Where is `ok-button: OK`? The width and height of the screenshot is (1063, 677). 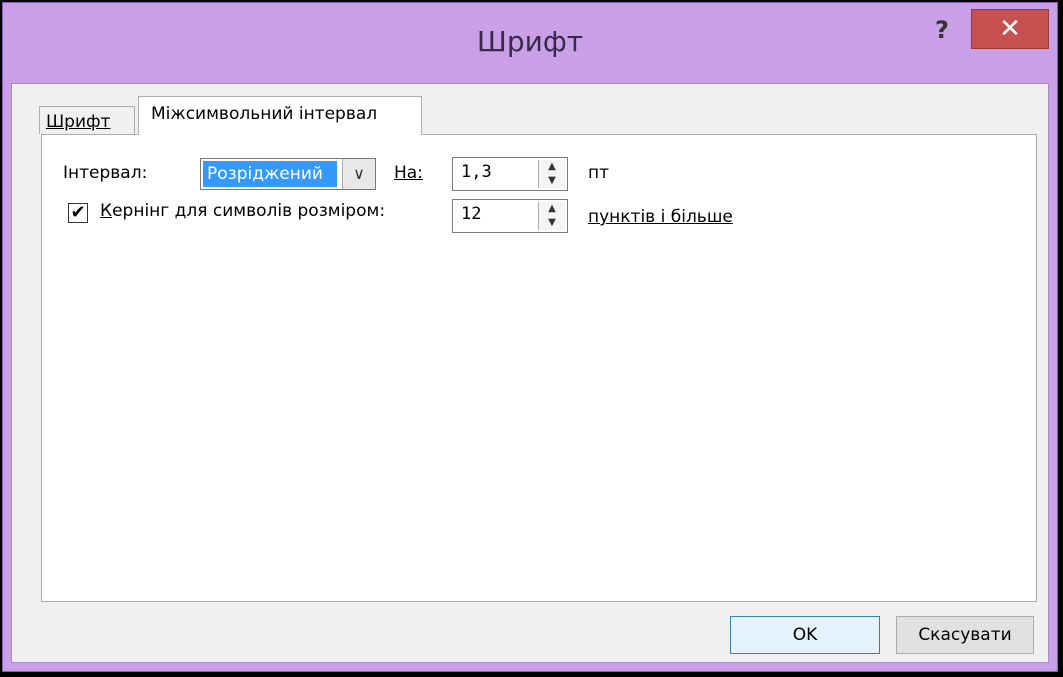 ok-button: OK is located at coordinates (805, 635).